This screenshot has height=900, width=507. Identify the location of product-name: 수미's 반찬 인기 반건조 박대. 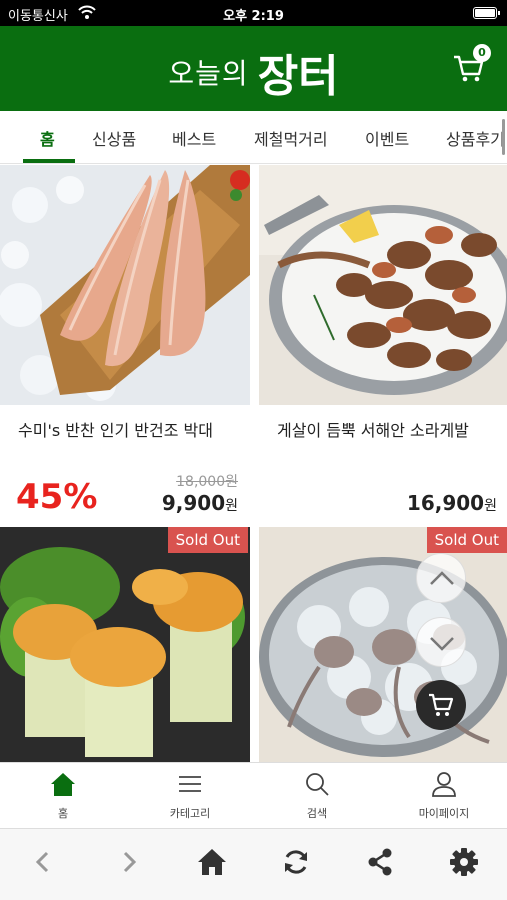
(115, 430).